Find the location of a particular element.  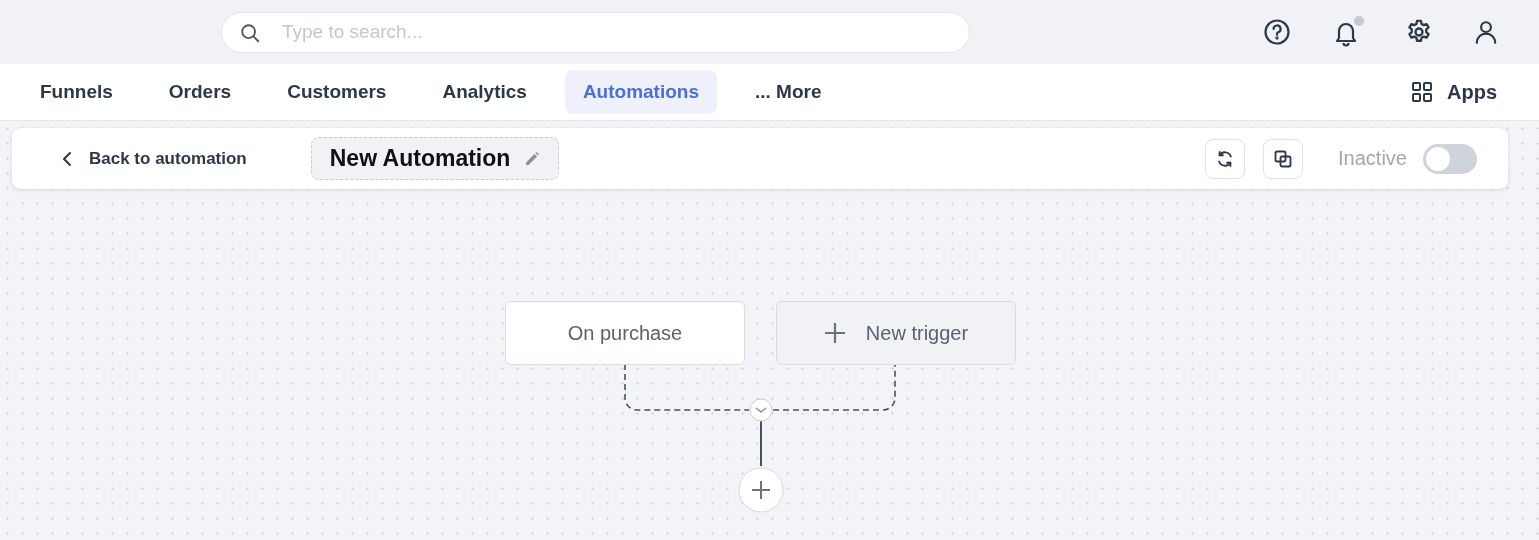

toggle-switch is located at coordinates (1450, 158).